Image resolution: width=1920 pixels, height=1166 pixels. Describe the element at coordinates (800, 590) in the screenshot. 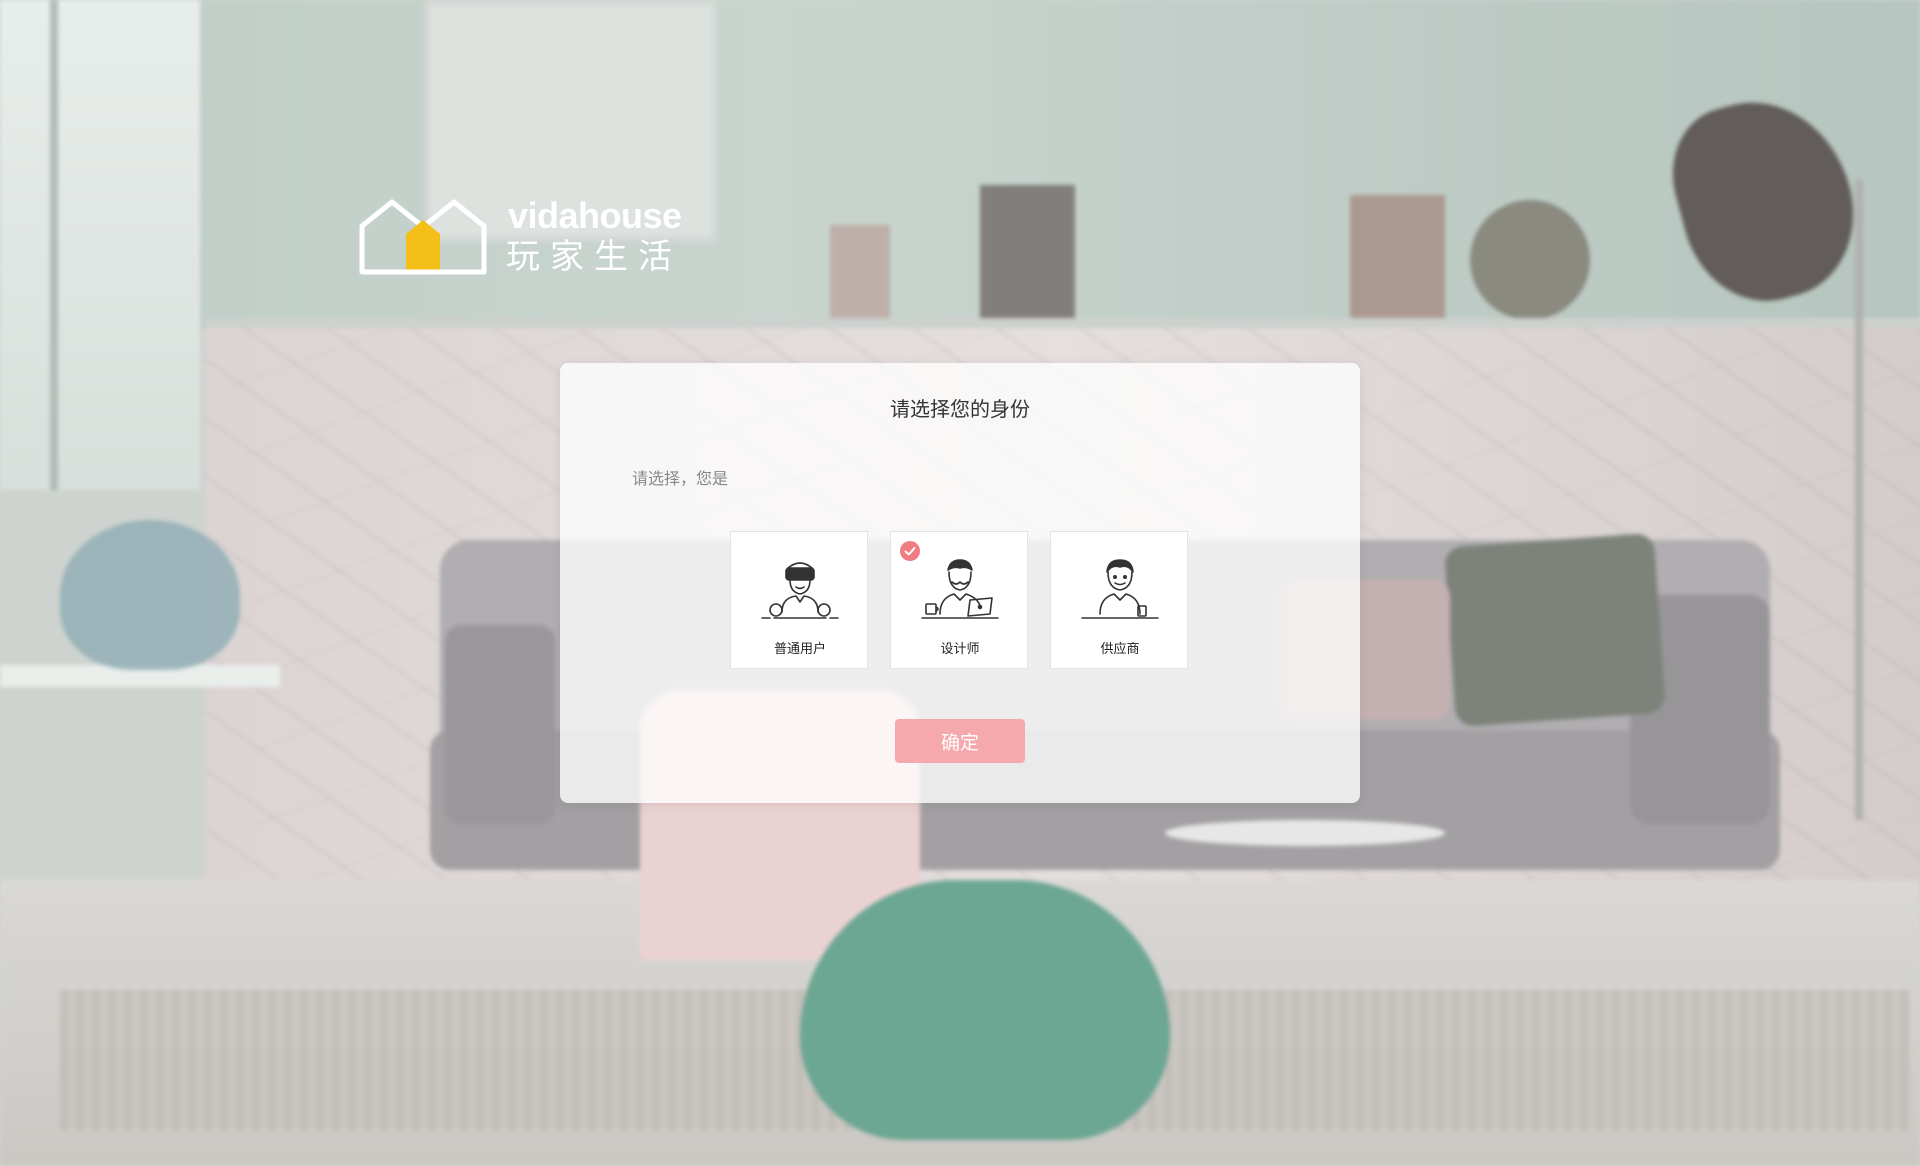

I see `user-vr-avatar-icon` at that location.